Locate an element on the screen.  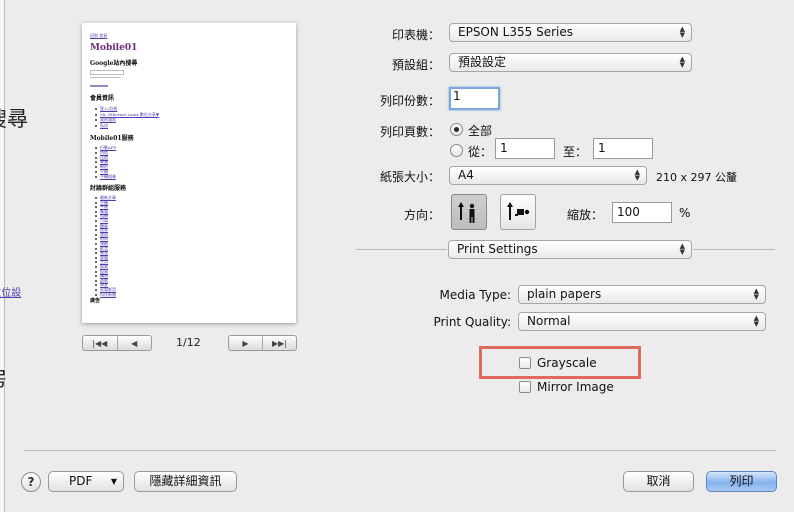
pages-to-field: 1 is located at coordinates (623, 148).